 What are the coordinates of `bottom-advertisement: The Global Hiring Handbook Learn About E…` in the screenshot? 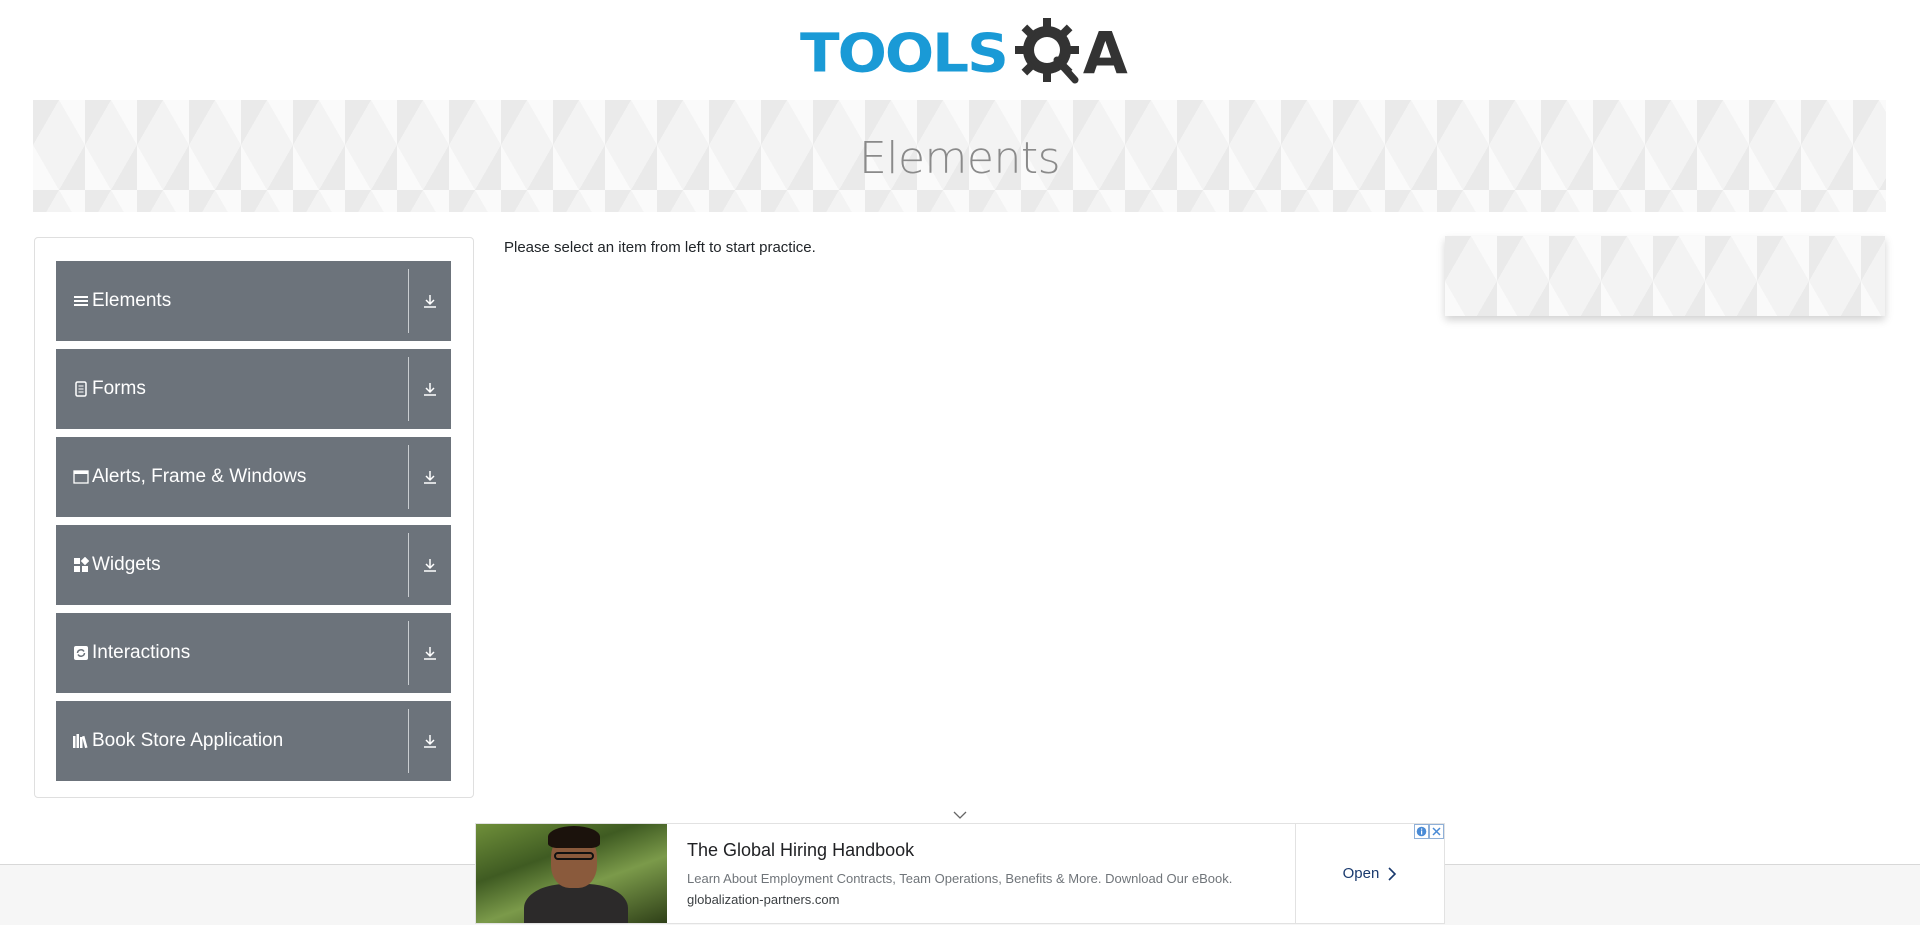 It's located at (960, 873).